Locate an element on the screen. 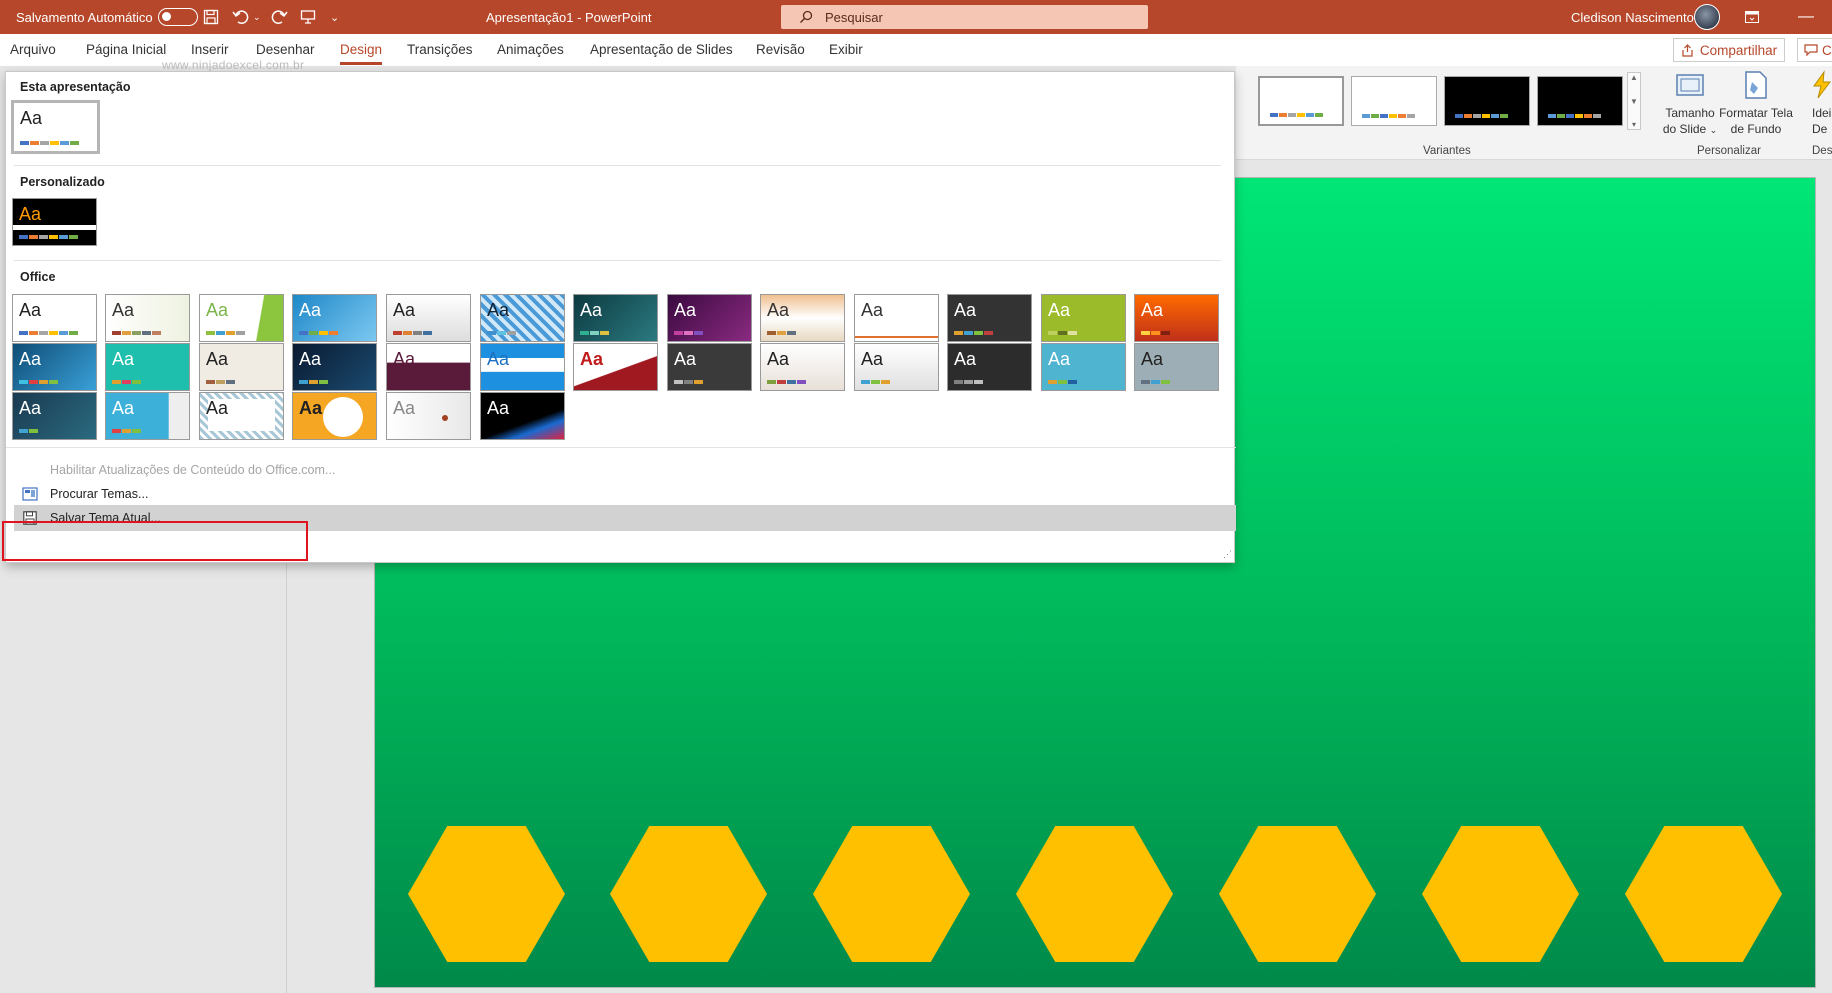  autosave-toggle is located at coordinates (174, 17).